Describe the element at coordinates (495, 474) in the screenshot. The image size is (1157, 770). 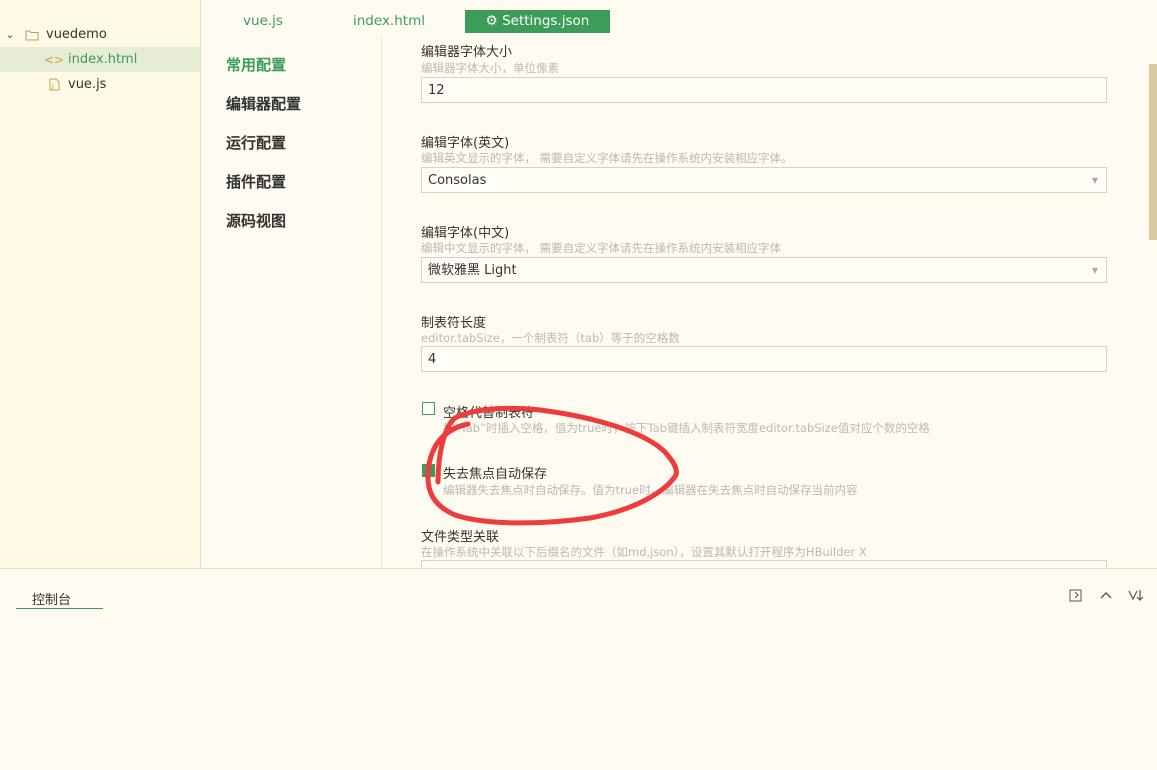
I see `auto-save-label: 失去焦点自动保存` at that location.